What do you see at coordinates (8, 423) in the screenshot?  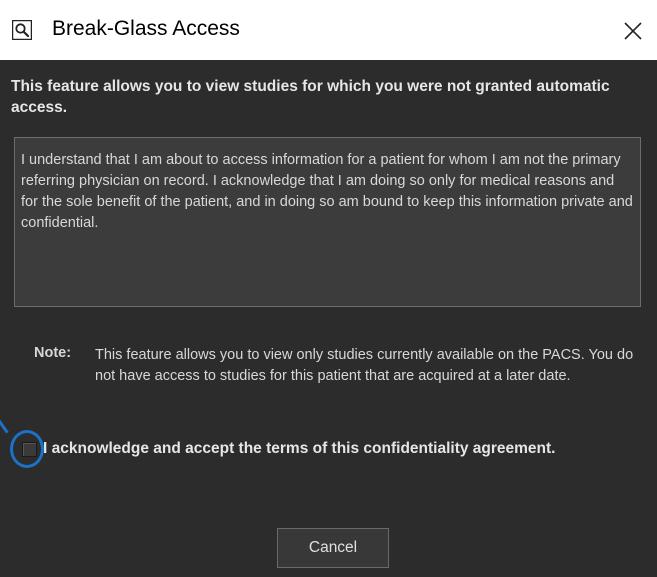 I see `highlight-annotation-tail` at bounding box center [8, 423].